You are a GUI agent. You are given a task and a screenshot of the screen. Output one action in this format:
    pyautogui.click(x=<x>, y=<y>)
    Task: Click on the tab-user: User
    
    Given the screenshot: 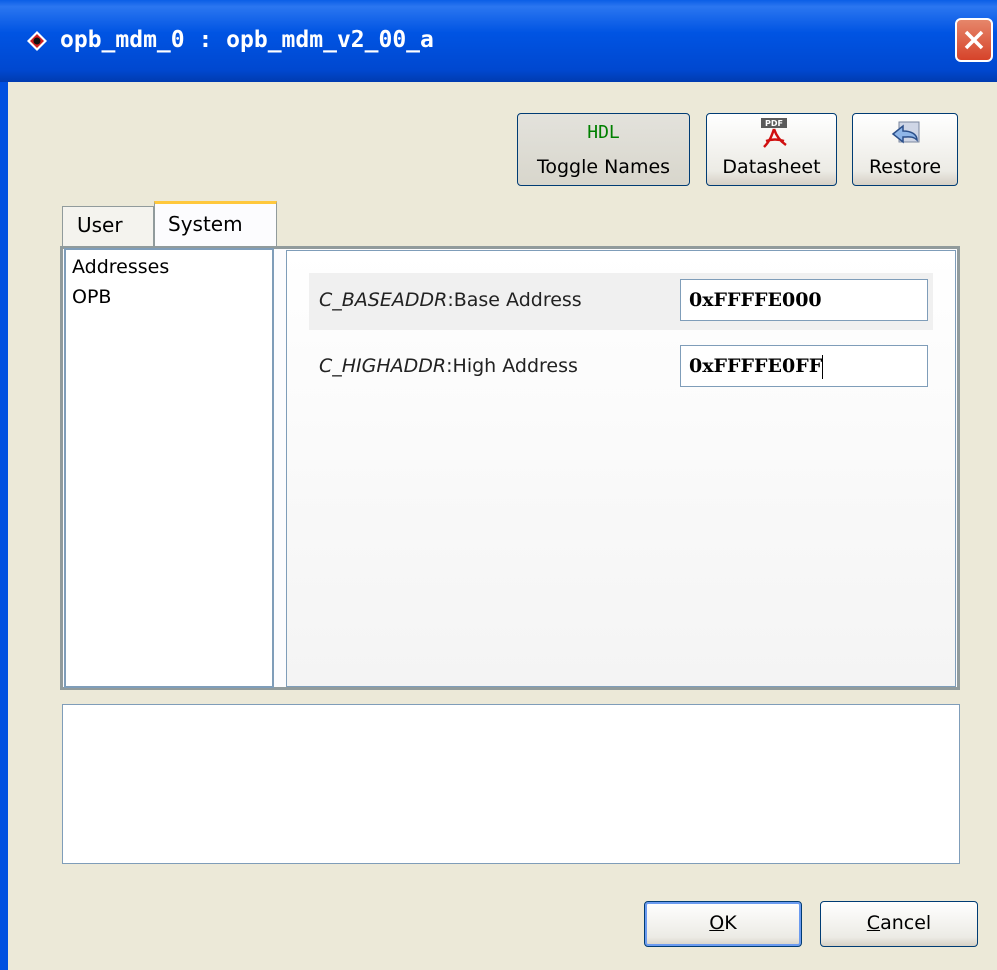 What is the action you would take?
    pyautogui.click(x=108, y=227)
    